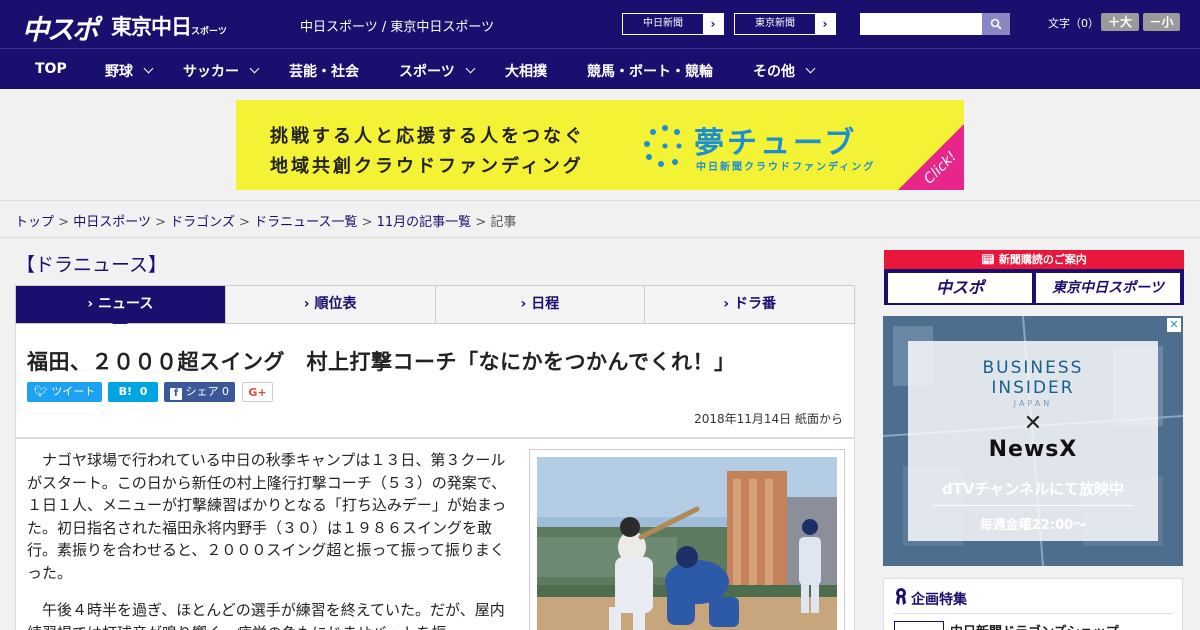 Image resolution: width=1200 pixels, height=630 pixels. I want to click on facebook-count: 0, so click(225, 391).